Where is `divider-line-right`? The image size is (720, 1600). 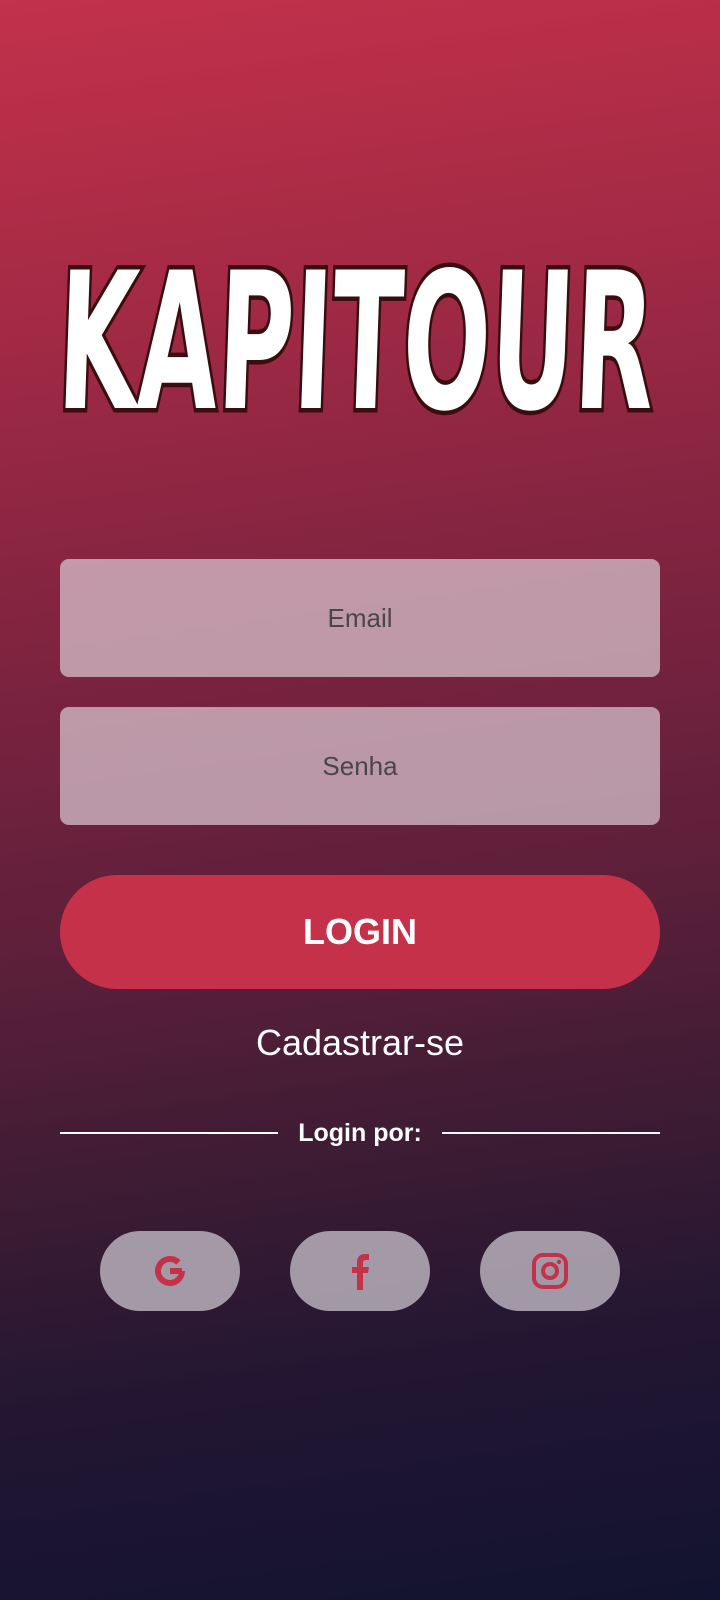 divider-line-right is located at coordinates (551, 1133).